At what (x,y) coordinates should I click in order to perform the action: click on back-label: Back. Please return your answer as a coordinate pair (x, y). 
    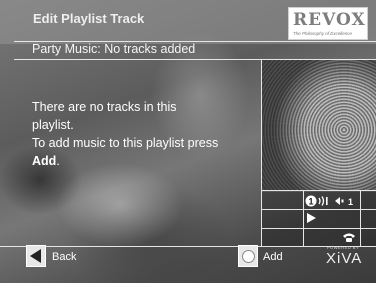
    Looking at the image, I should click on (64, 257).